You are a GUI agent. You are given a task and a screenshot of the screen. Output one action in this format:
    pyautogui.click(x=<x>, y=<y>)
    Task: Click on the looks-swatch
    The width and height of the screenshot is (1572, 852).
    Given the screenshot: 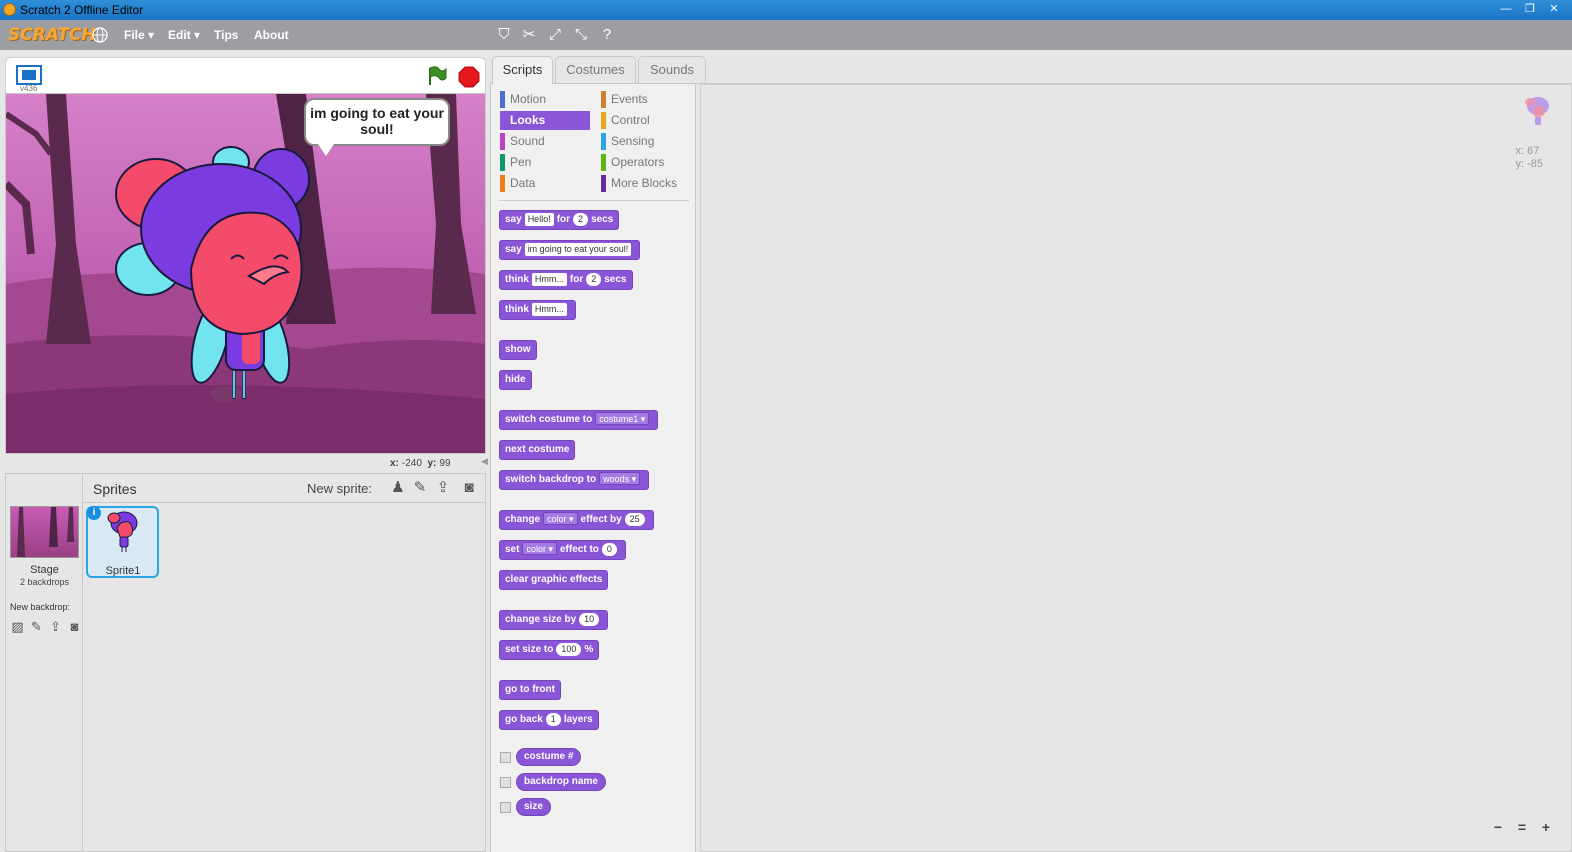 What is the action you would take?
    pyautogui.click(x=502, y=120)
    